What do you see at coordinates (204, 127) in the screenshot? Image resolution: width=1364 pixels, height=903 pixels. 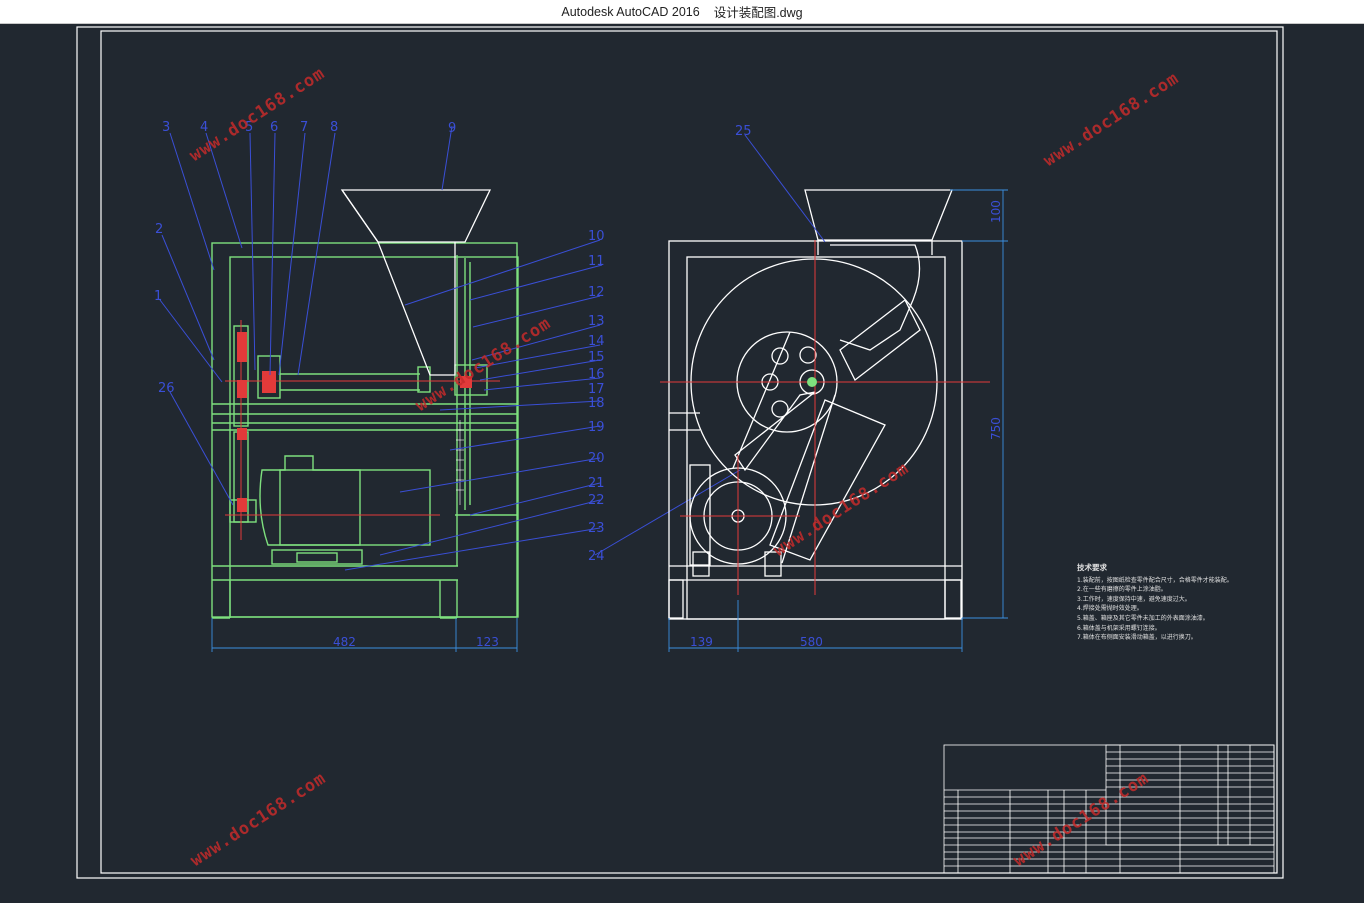 I see `part-4: 4` at bounding box center [204, 127].